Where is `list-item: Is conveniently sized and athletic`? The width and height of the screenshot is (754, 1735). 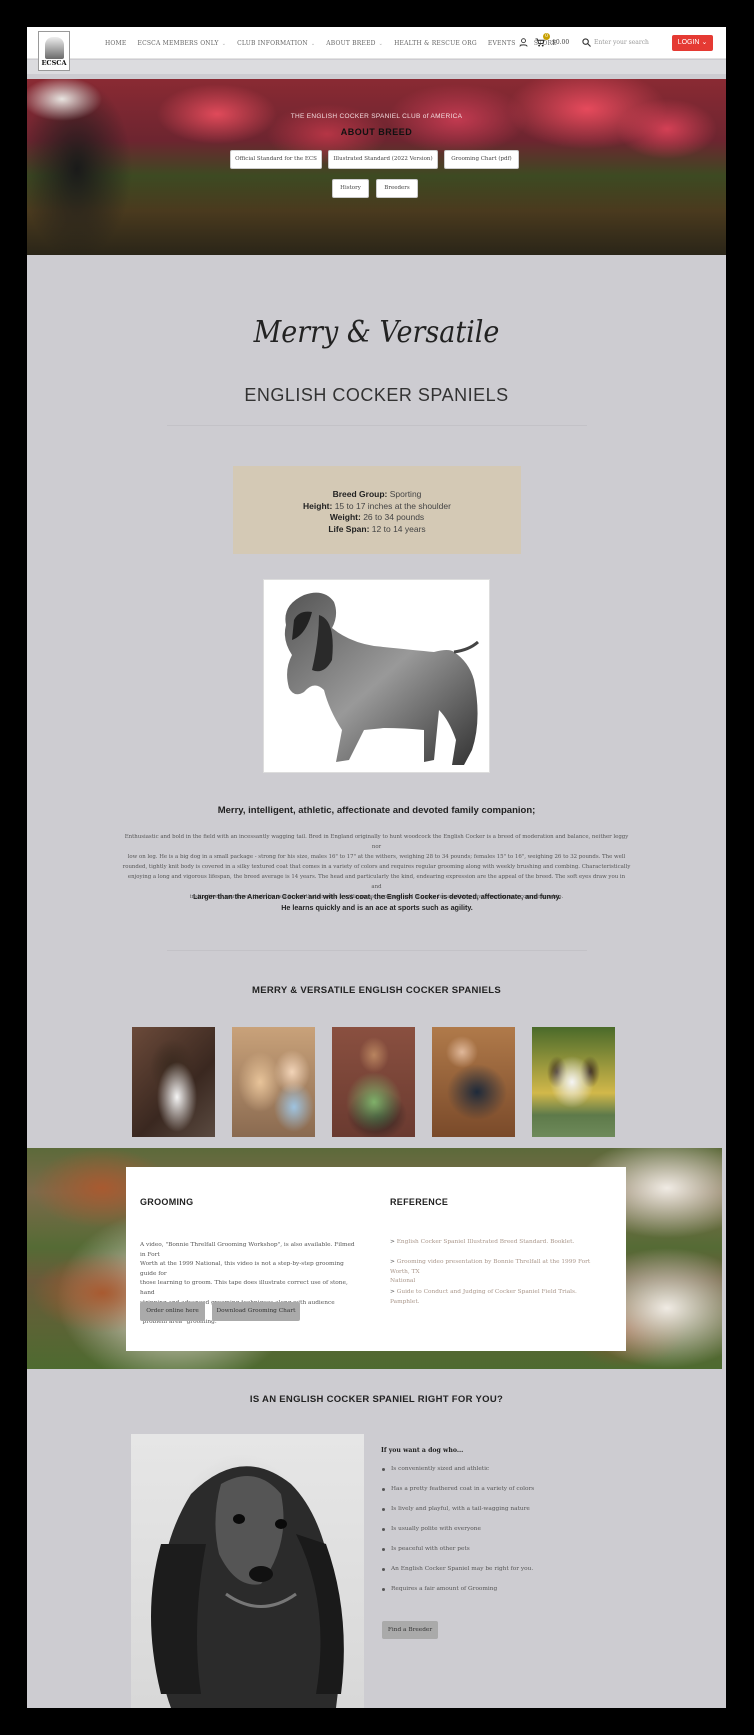 list-item: Is conveniently sized and athletic is located at coordinates (531, 1470).